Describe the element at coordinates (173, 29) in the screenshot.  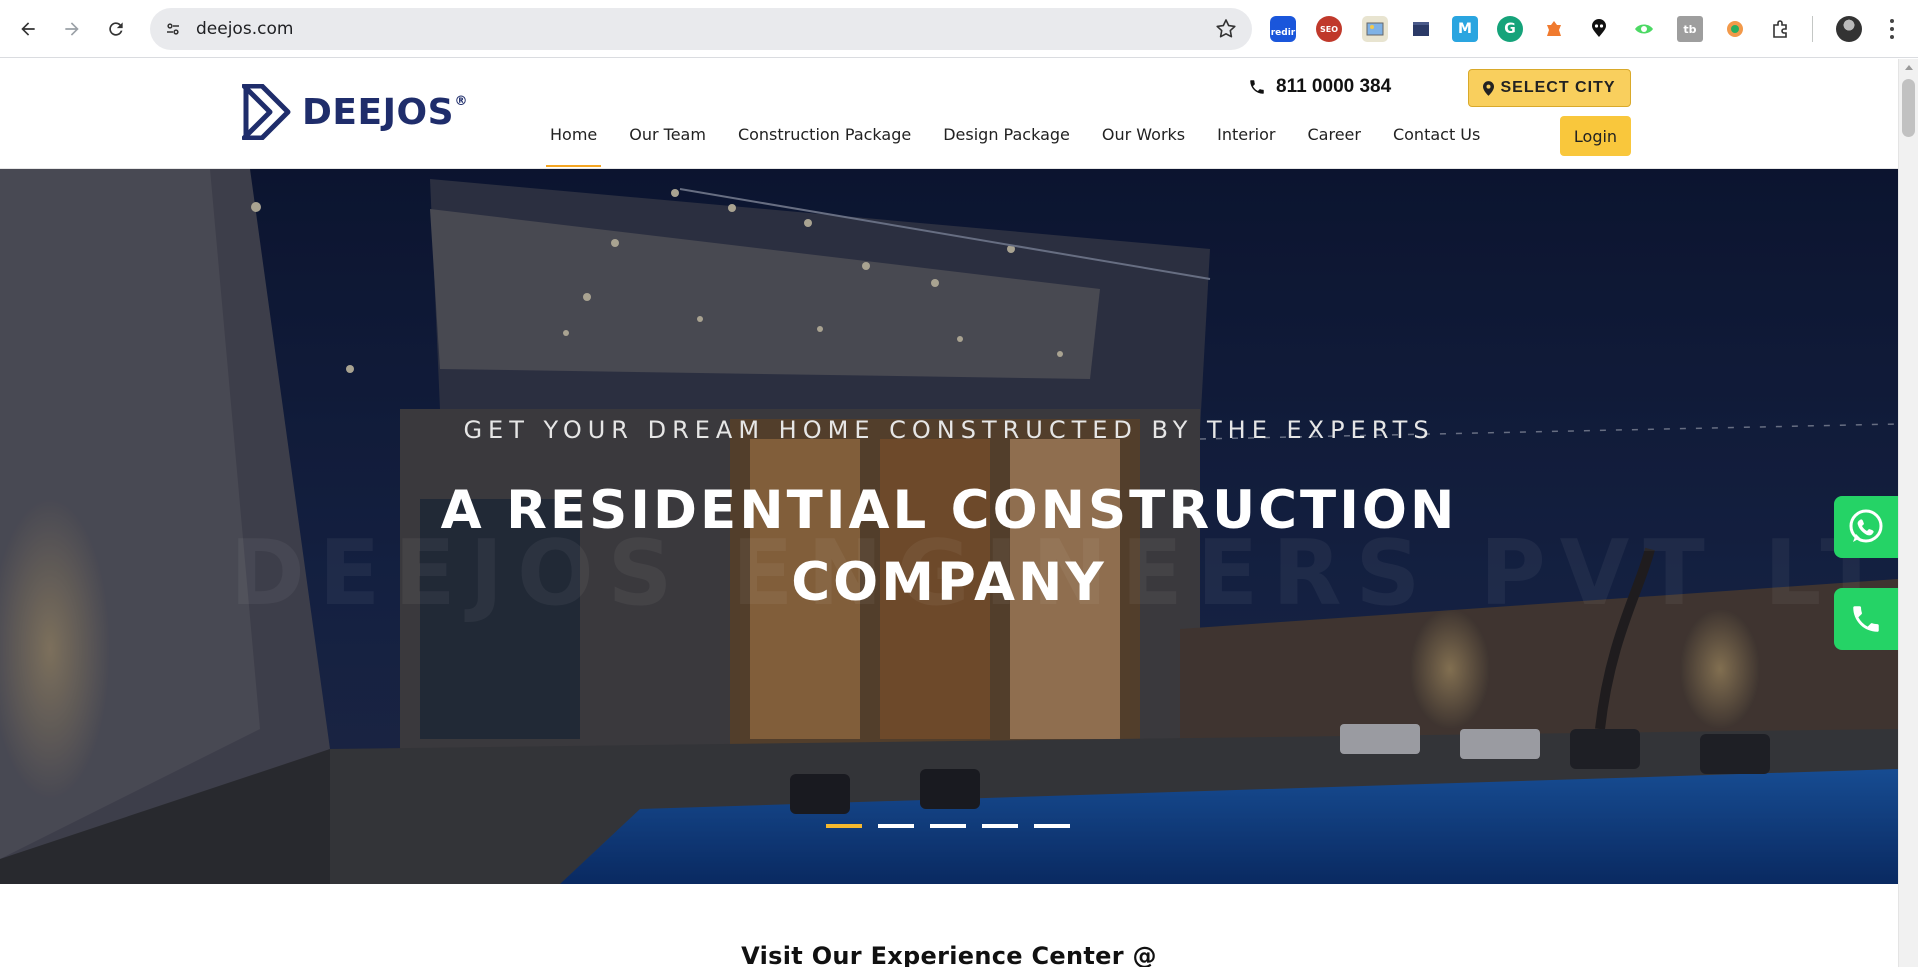
I see `site-settings-icon` at that location.